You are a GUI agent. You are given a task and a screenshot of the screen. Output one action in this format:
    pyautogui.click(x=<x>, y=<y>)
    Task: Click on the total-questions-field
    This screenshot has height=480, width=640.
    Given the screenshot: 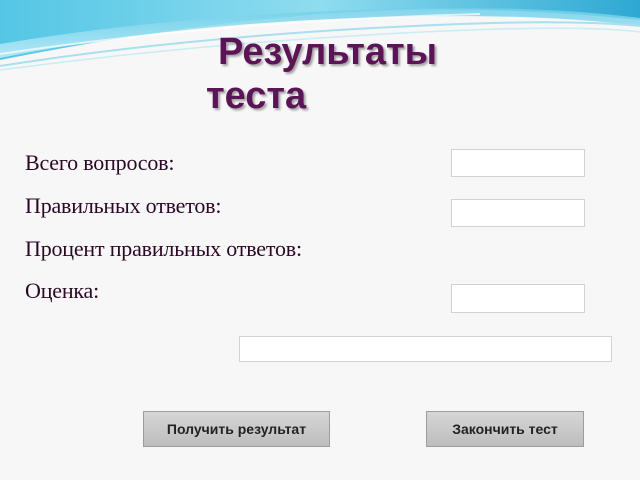 What is the action you would take?
    pyautogui.click(x=518, y=163)
    